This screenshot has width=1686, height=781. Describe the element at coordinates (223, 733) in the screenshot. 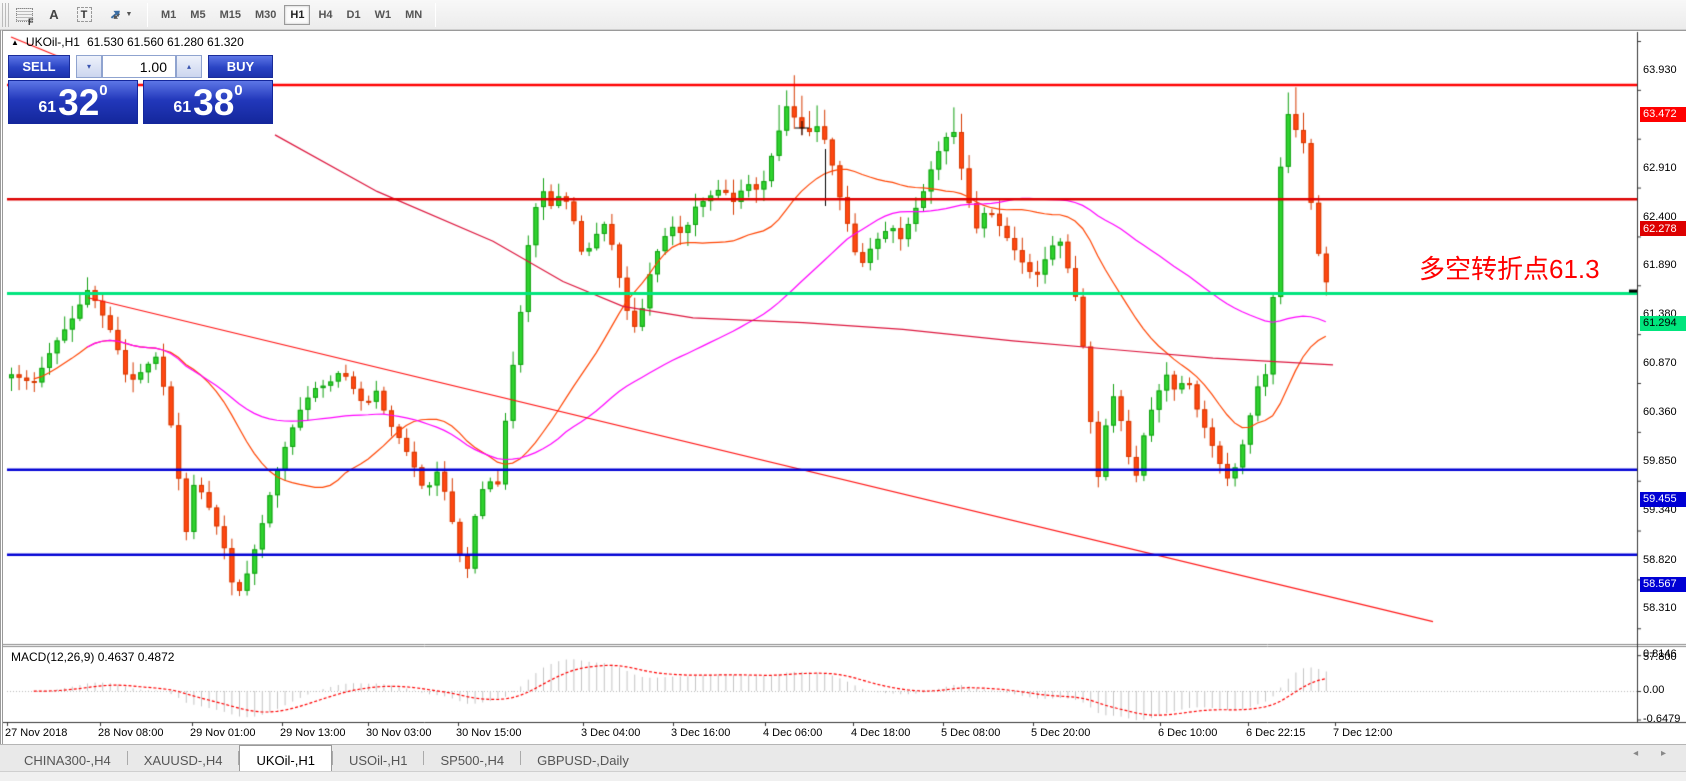

I see `time-tick-label: 29 Nov 01:00` at that location.